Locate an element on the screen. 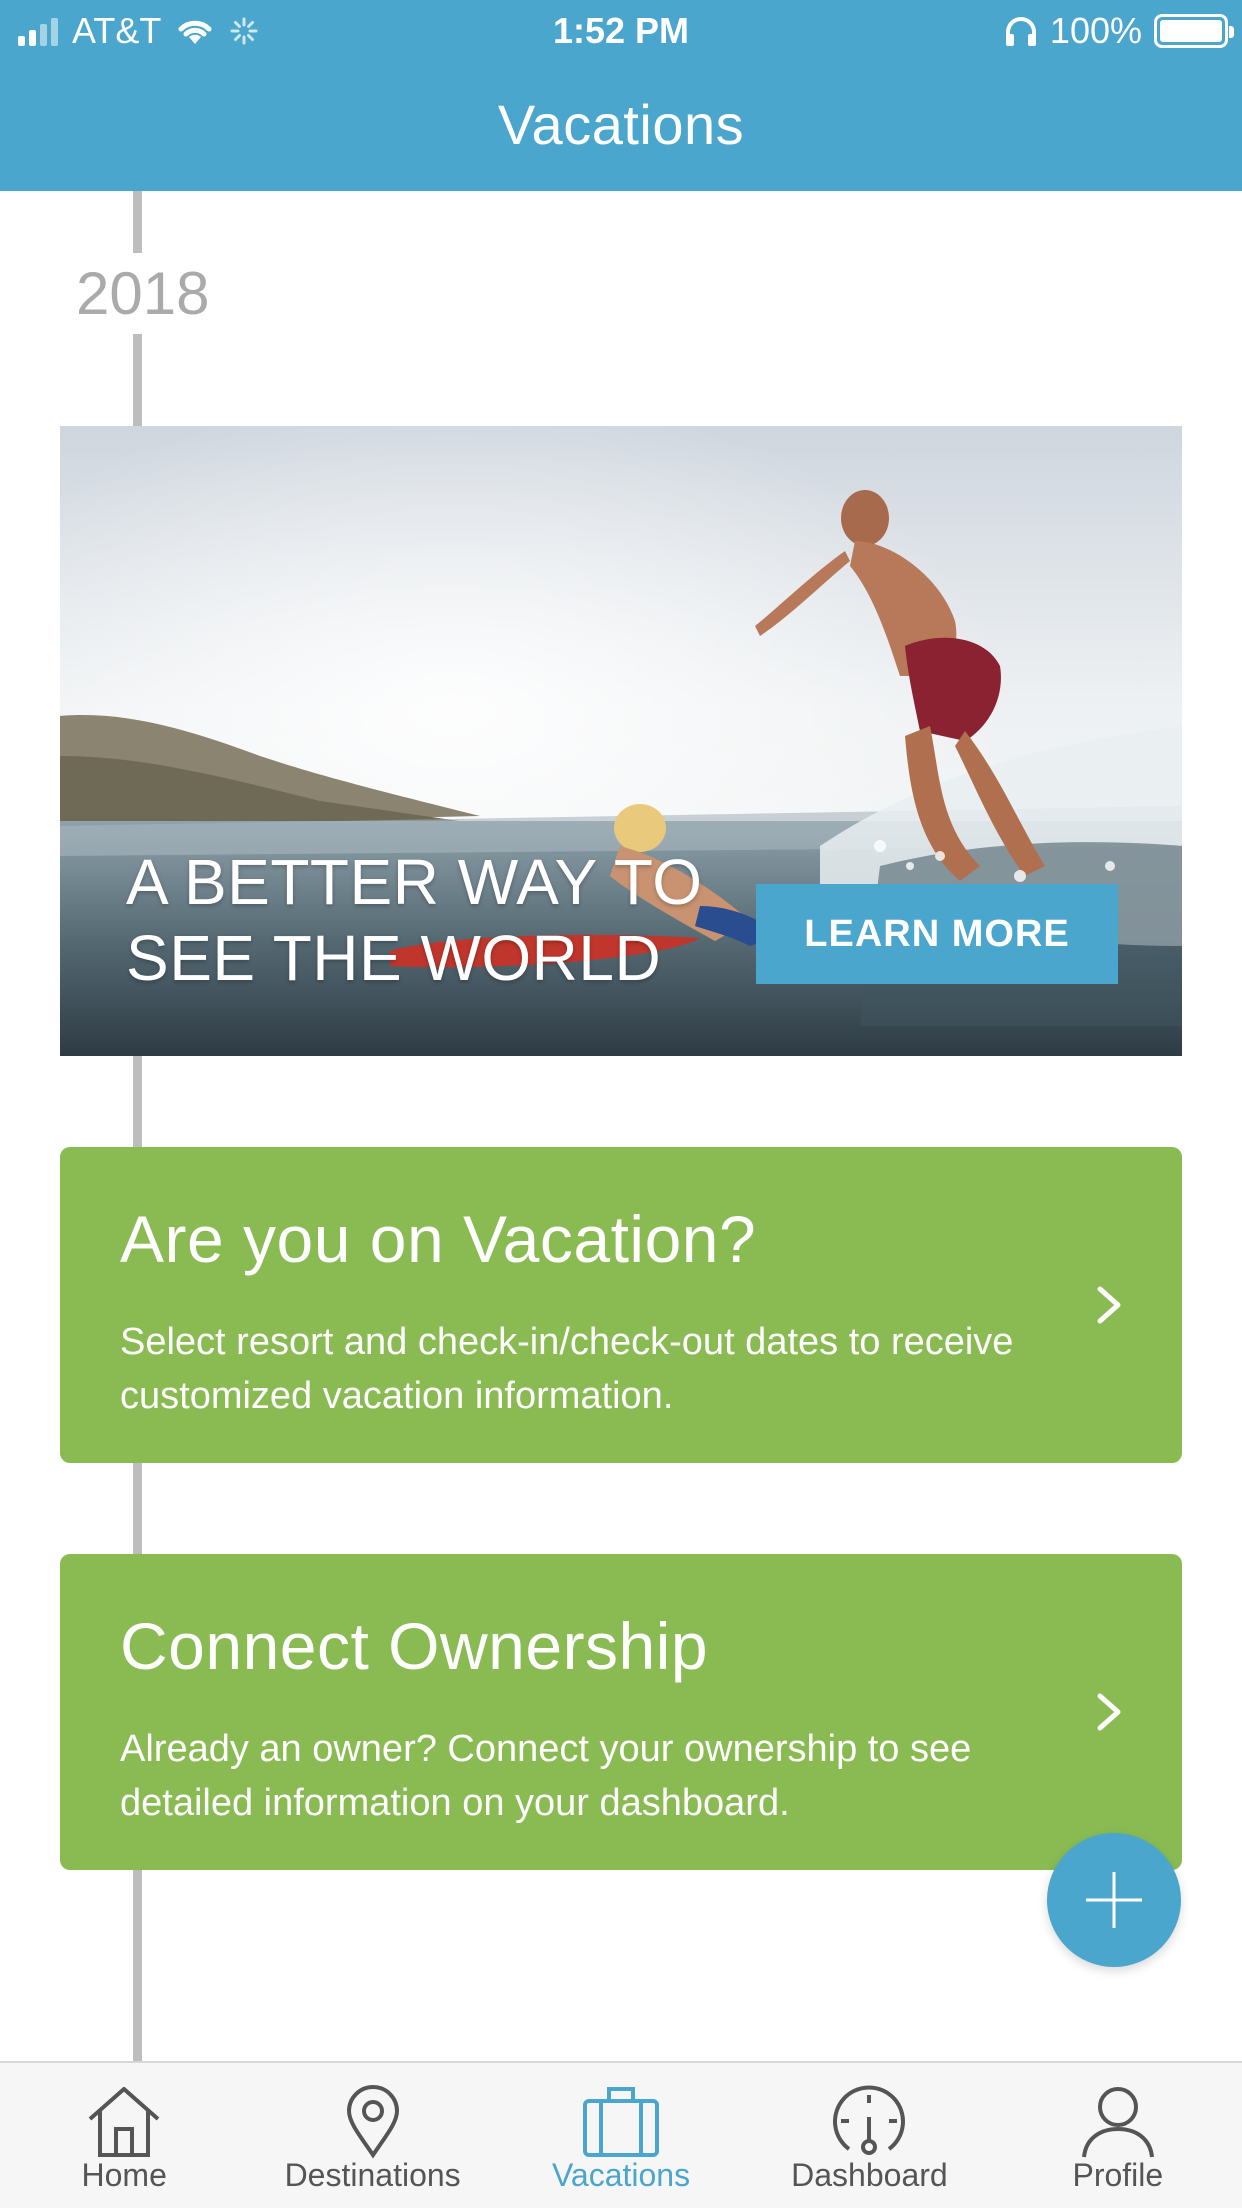  promo-headline: A BETTER WAY TO SEE THE WORLD is located at coordinates (446, 920).